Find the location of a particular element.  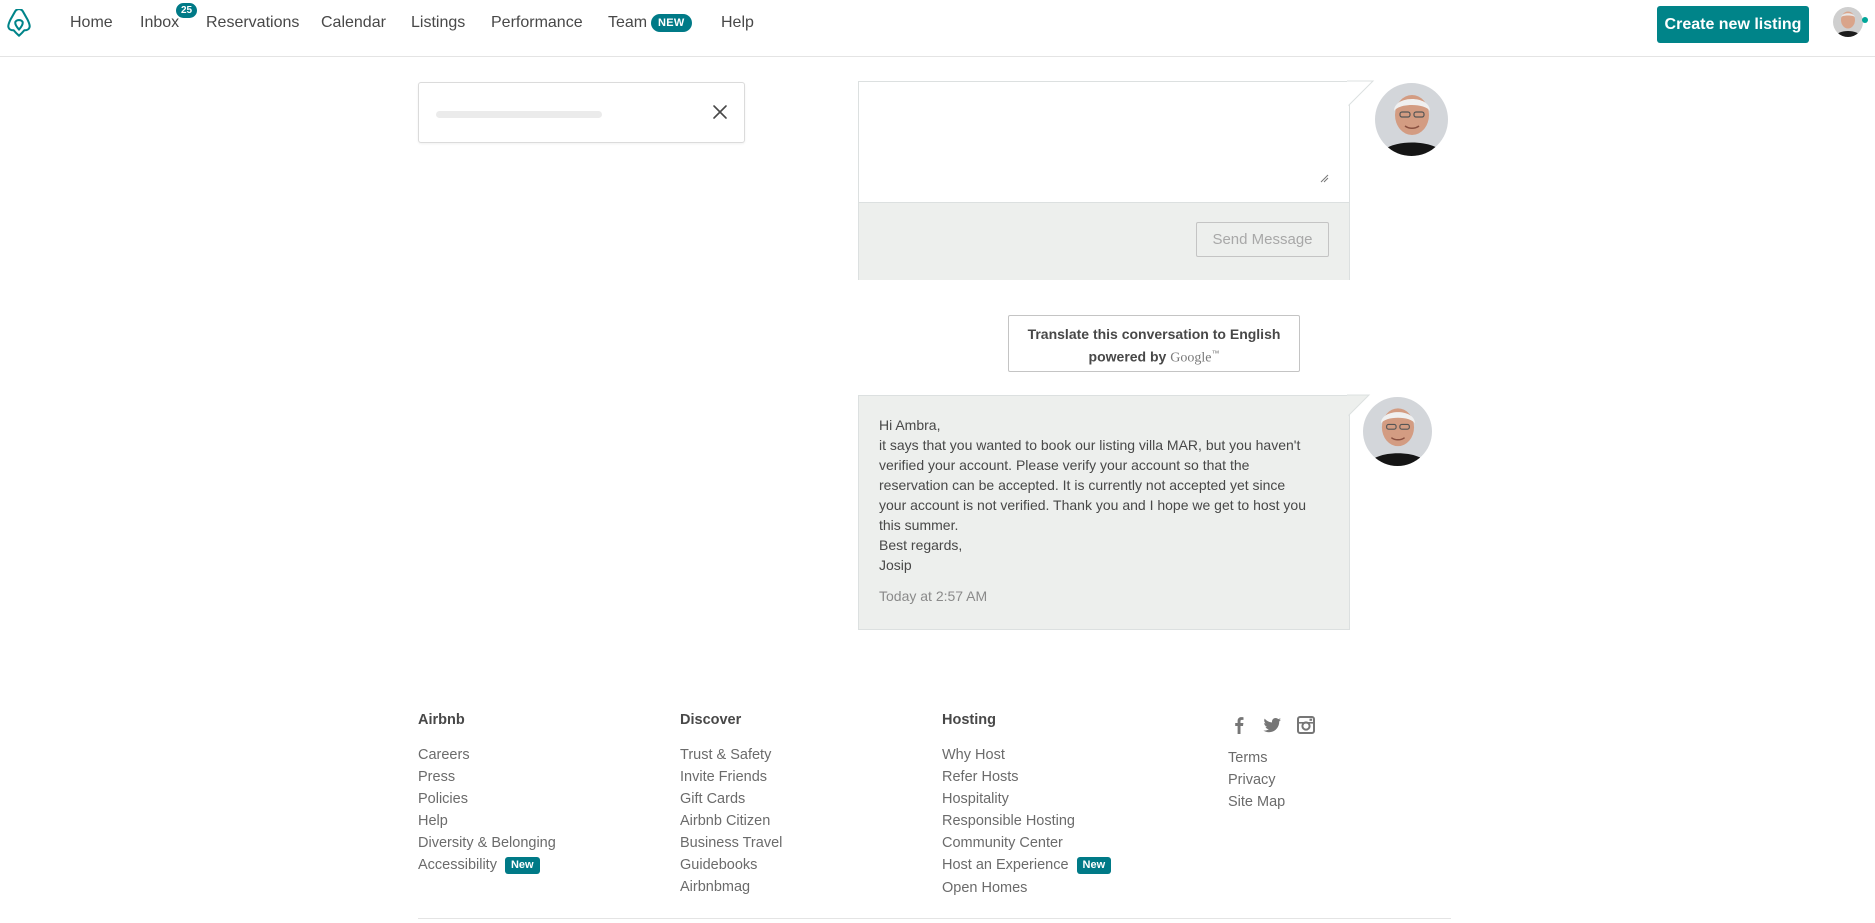

powered-by-label: powered by is located at coordinates (1127, 356).